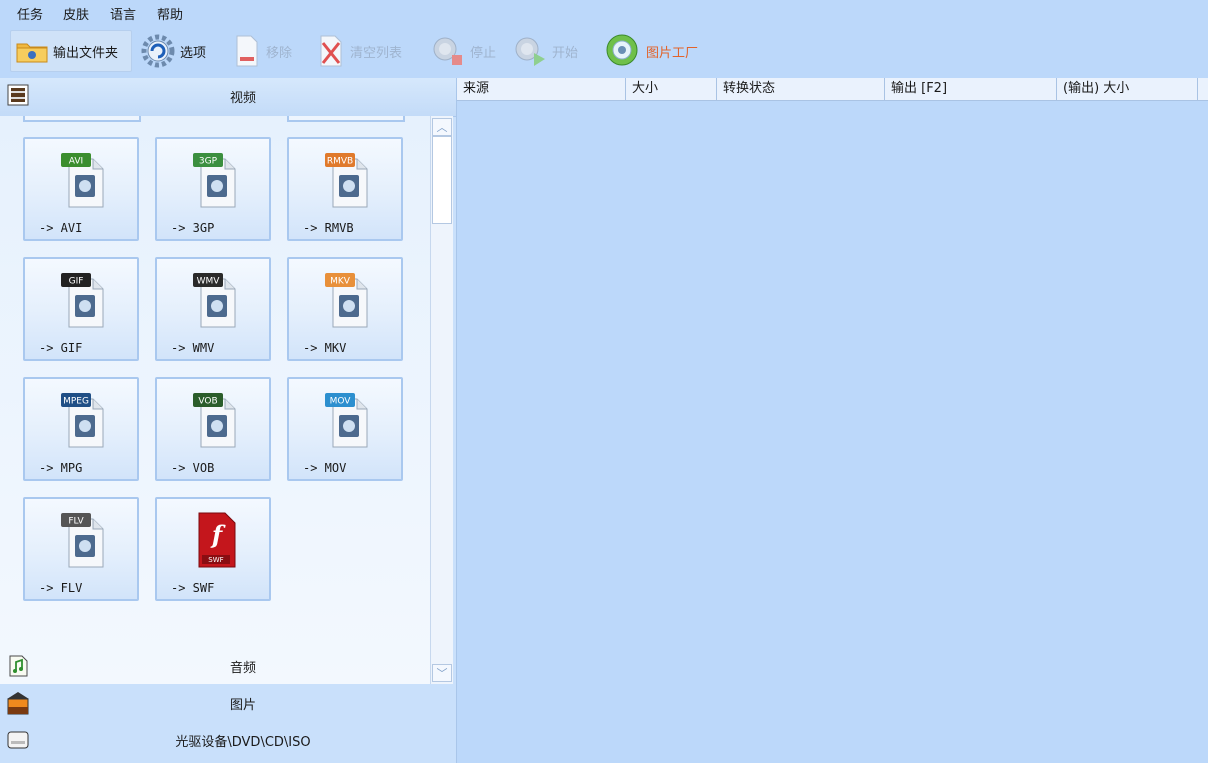  I want to click on options-button: 选项, so click(175, 51).